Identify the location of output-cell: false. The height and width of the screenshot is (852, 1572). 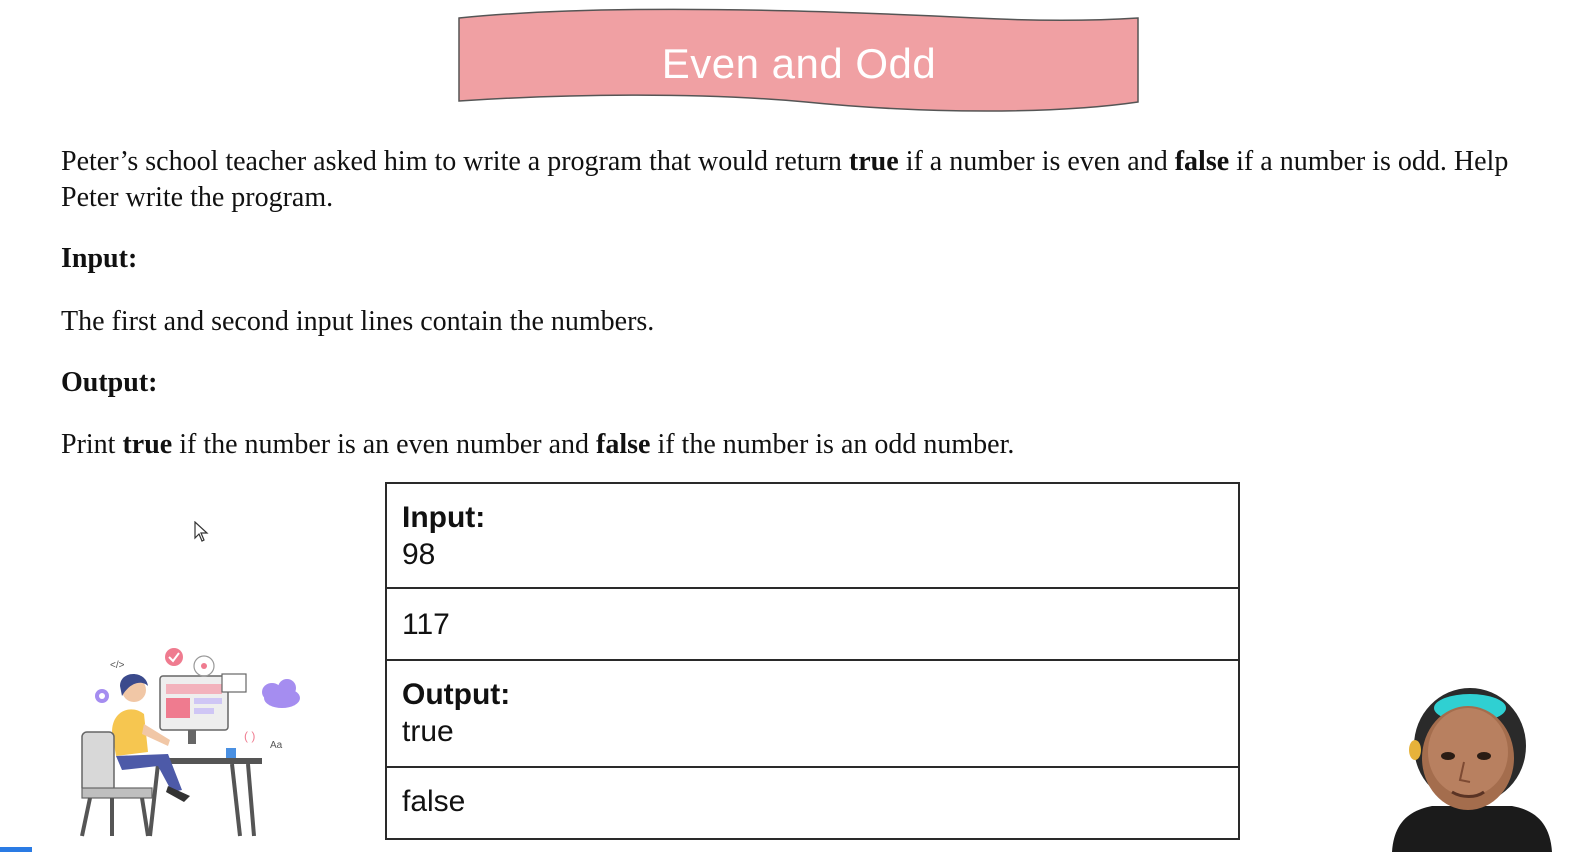
(812, 803).